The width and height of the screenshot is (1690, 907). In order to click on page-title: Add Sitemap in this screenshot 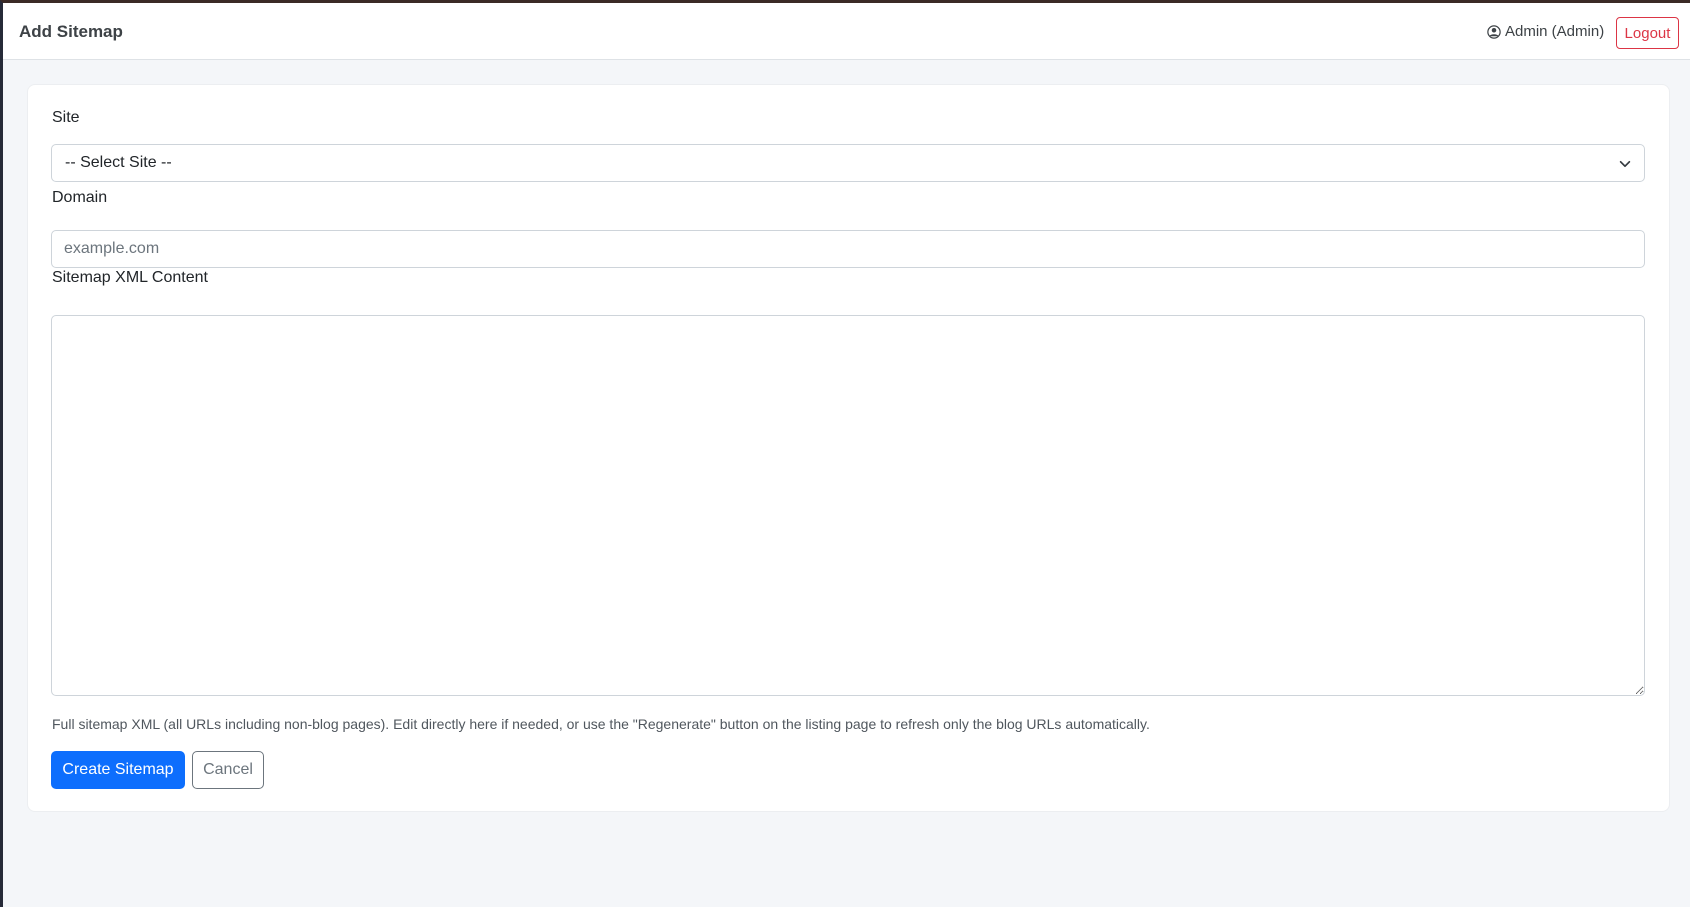, I will do `click(71, 31)`.